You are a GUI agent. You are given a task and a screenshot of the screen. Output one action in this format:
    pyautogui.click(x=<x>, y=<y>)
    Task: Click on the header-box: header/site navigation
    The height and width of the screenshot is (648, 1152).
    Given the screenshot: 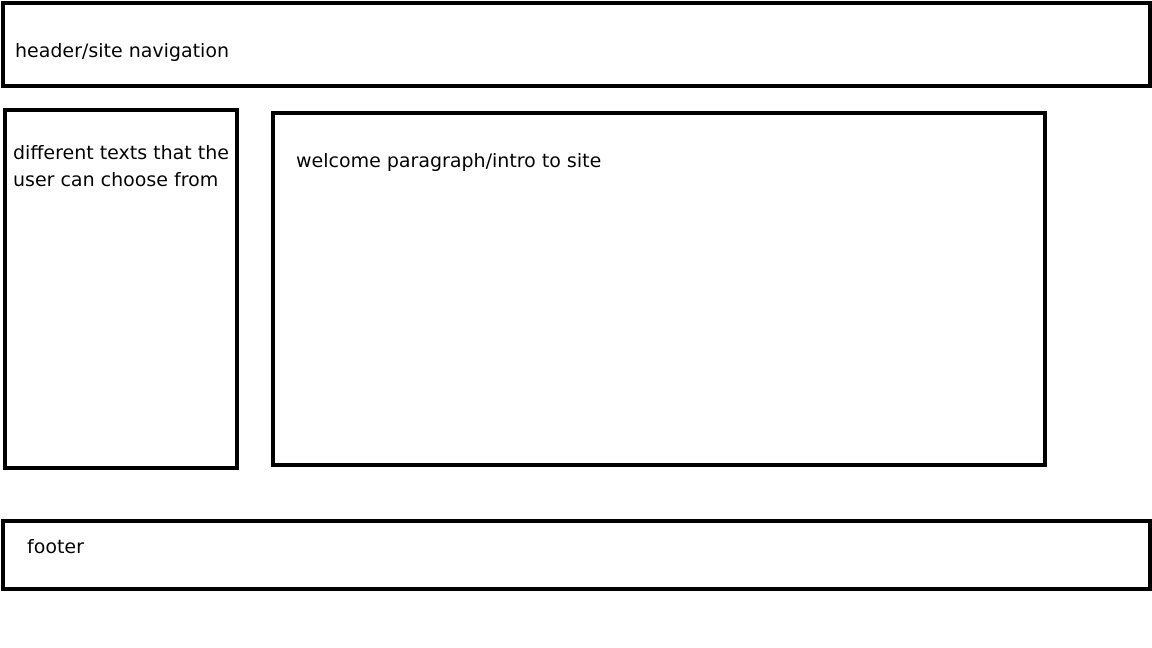 What is the action you would take?
    pyautogui.click(x=576, y=44)
    